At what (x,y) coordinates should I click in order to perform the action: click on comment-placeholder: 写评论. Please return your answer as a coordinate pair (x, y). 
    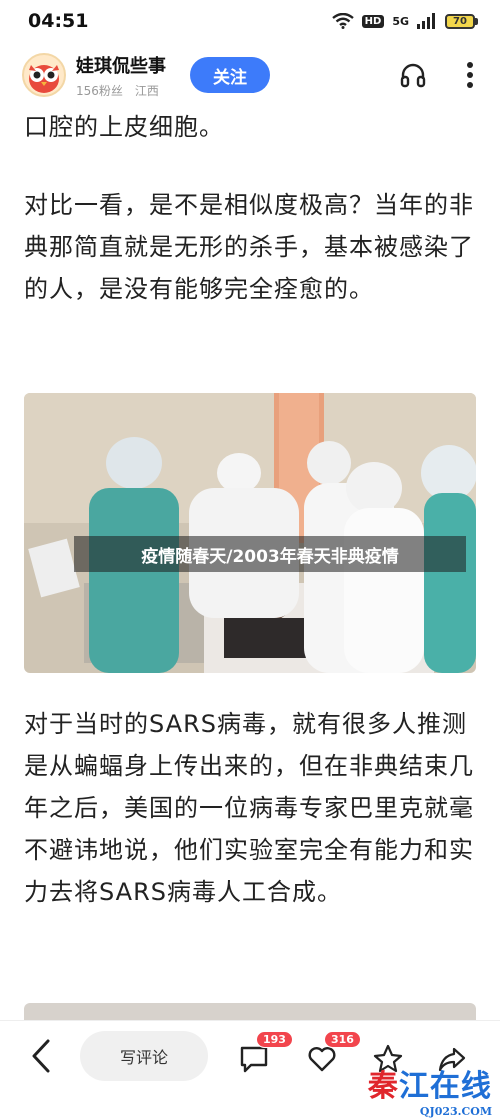
    Looking at the image, I should click on (143, 1057).